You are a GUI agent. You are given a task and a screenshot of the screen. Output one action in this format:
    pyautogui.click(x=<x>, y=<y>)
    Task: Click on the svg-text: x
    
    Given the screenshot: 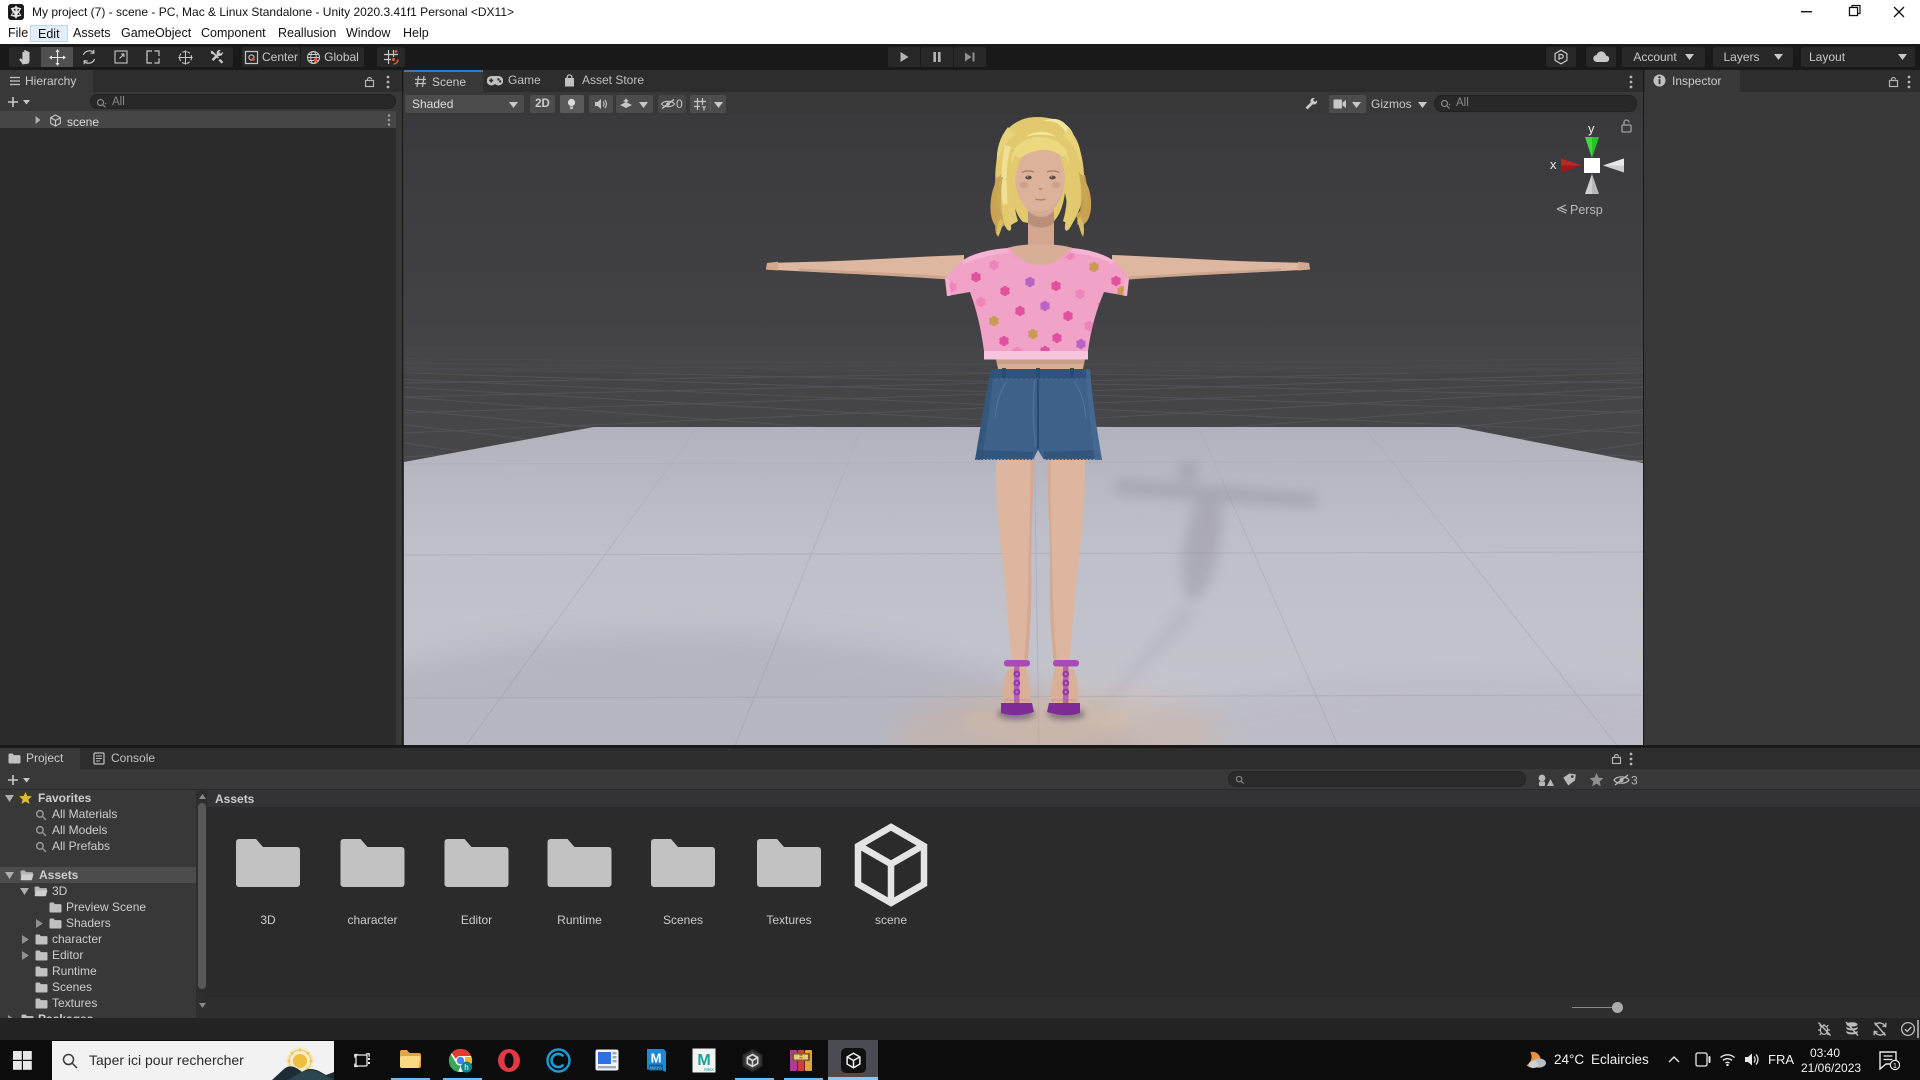 What is the action you would take?
    pyautogui.click(x=1553, y=164)
    